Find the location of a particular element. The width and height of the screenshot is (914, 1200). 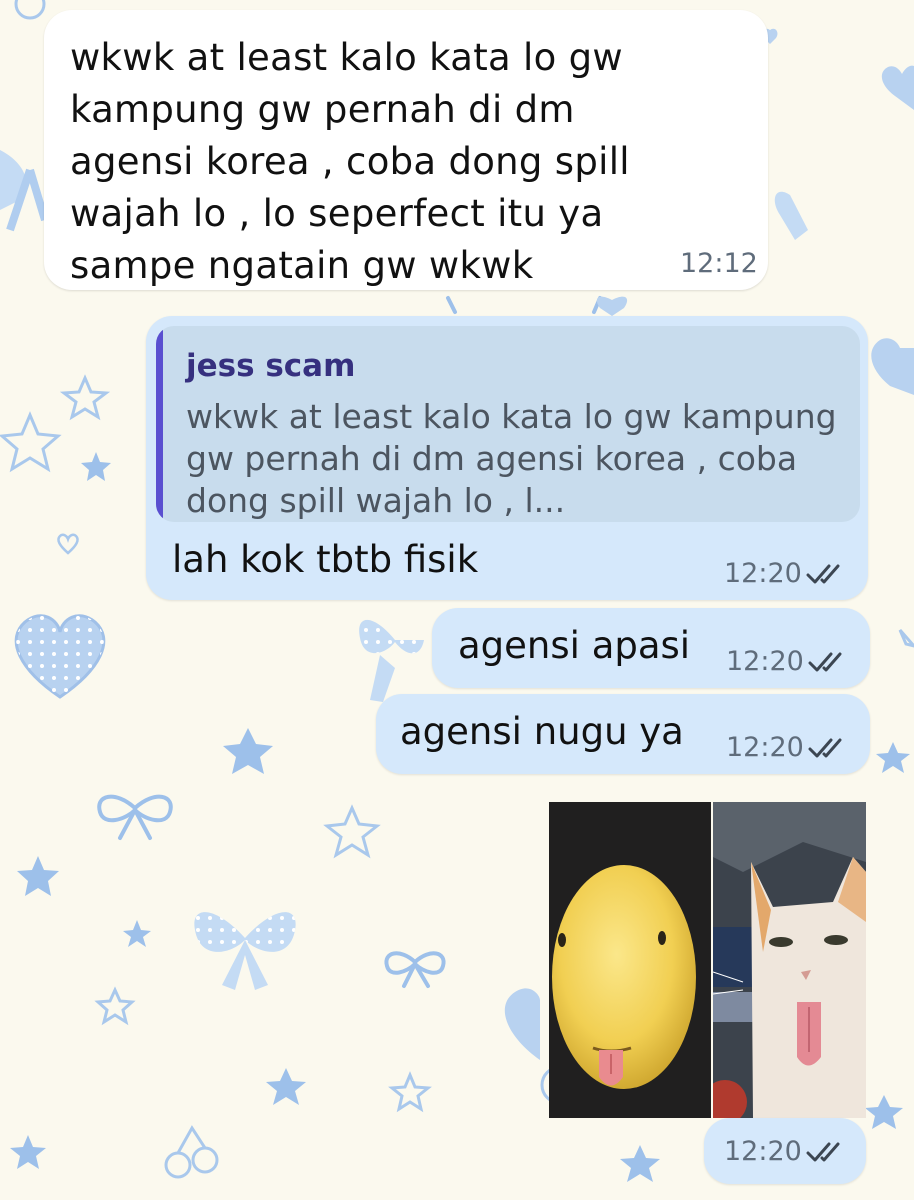

image-message is located at coordinates (707, 960).